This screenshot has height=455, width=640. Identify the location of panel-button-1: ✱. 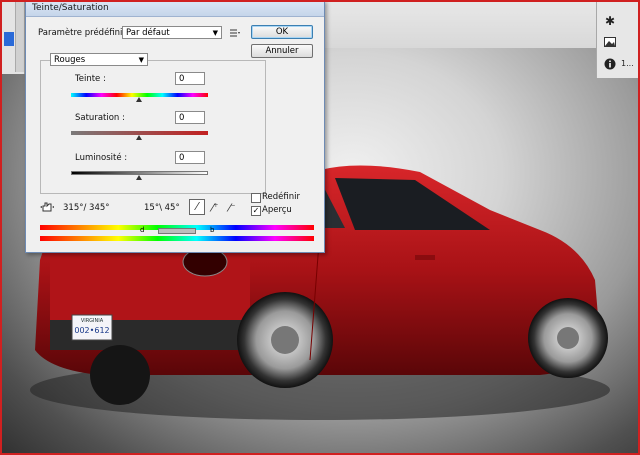
(618, 21).